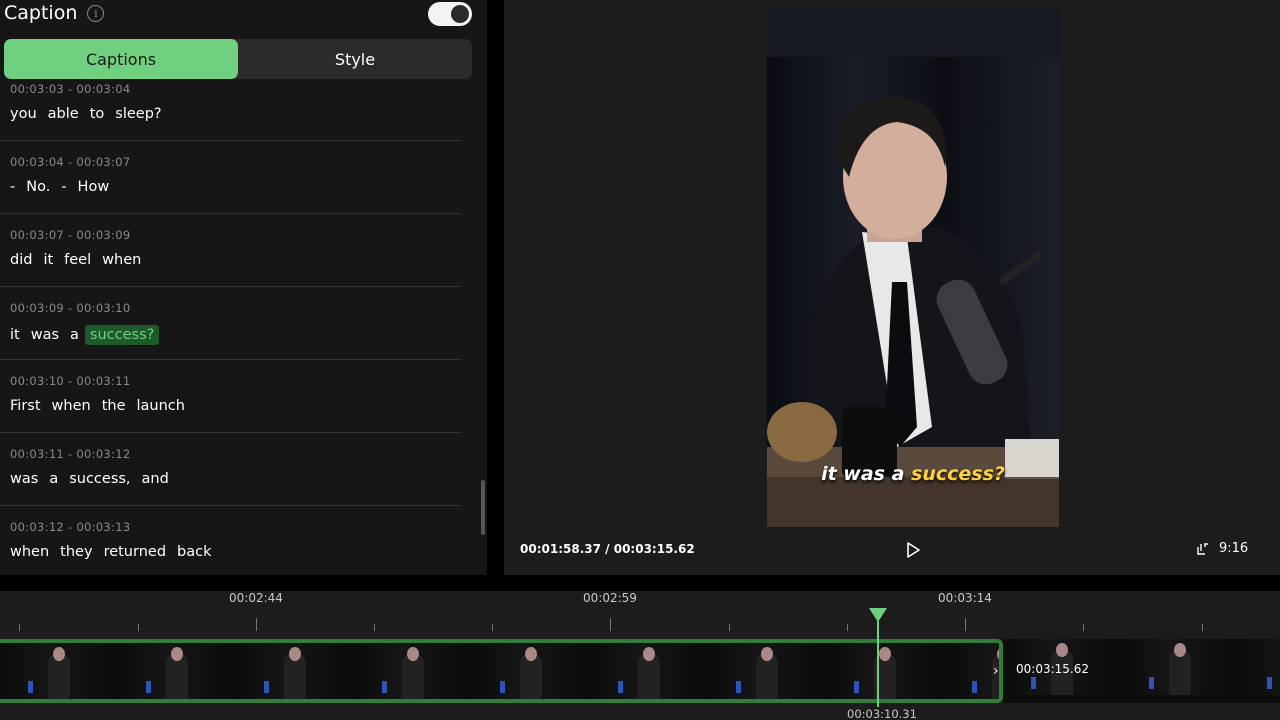  I want to click on toggle-knob, so click(460, 14).